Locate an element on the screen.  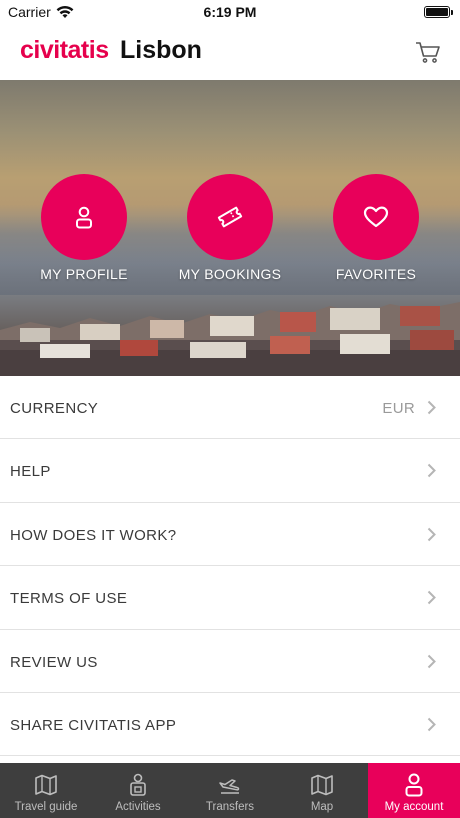
menu-item-label: TERMS OF USE is located at coordinates (69, 599).